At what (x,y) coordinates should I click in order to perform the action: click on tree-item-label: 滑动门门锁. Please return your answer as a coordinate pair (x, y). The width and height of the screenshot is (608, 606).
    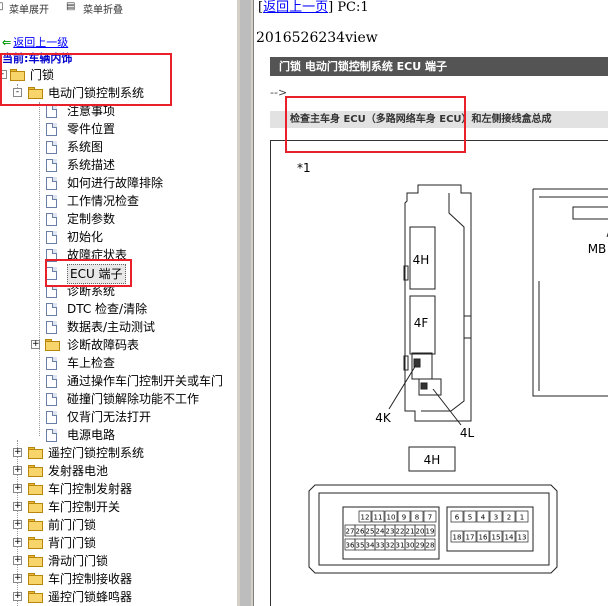
    Looking at the image, I should click on (78, 561).